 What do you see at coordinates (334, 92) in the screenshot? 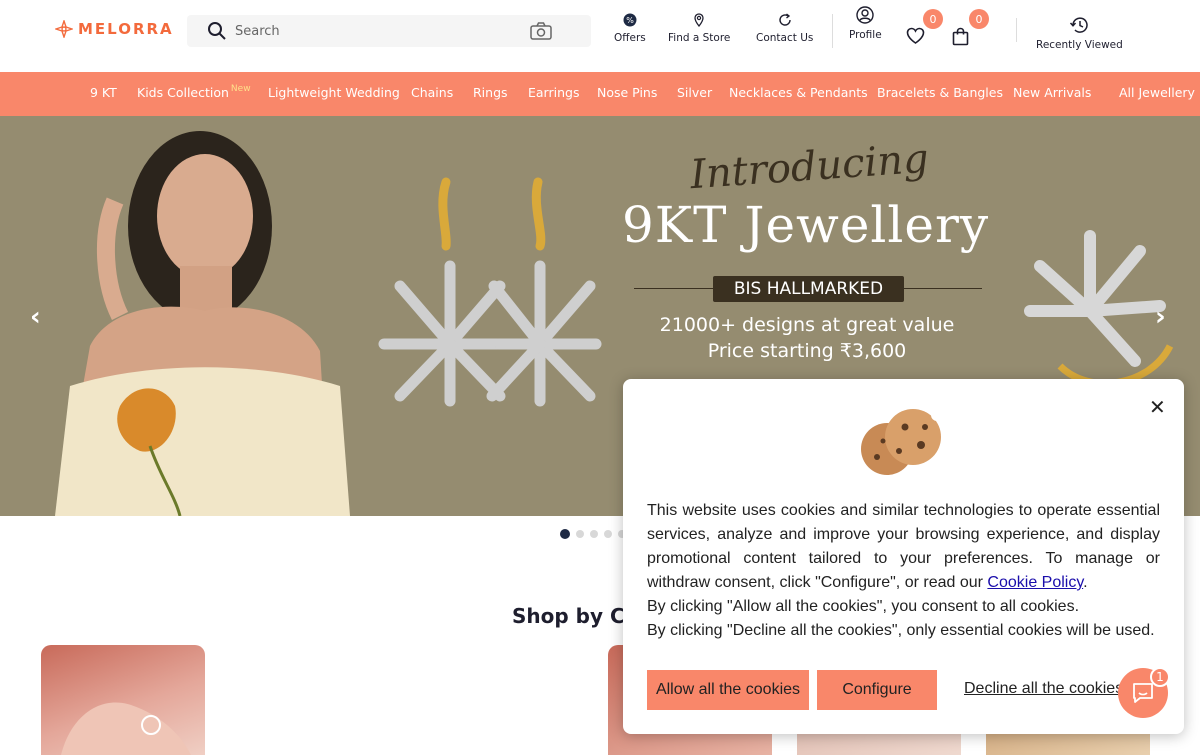
I see `nav-item-lightweight-wedding: Lightweight Wedding` at bounding box center [334, 92].